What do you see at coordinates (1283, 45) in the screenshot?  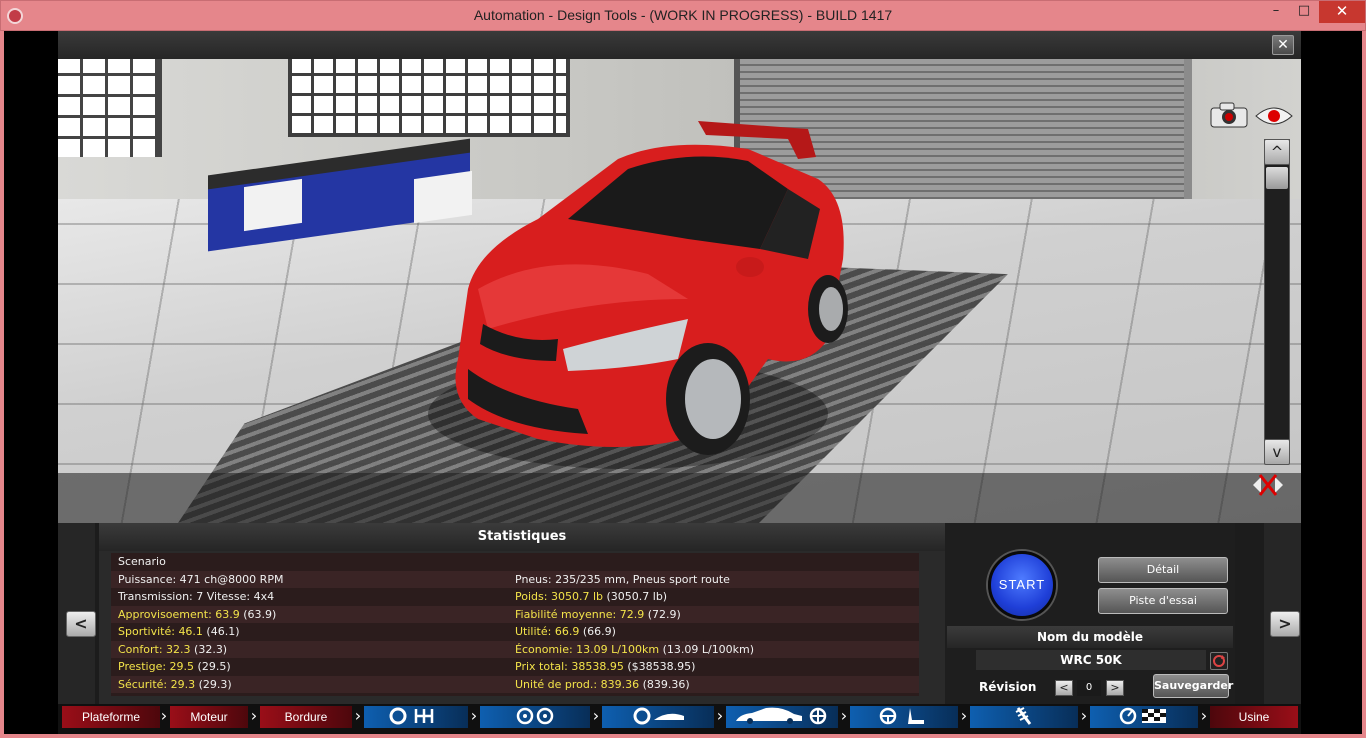 I see `close-viewer-button: ✕` at bounding box center [1283, 45].